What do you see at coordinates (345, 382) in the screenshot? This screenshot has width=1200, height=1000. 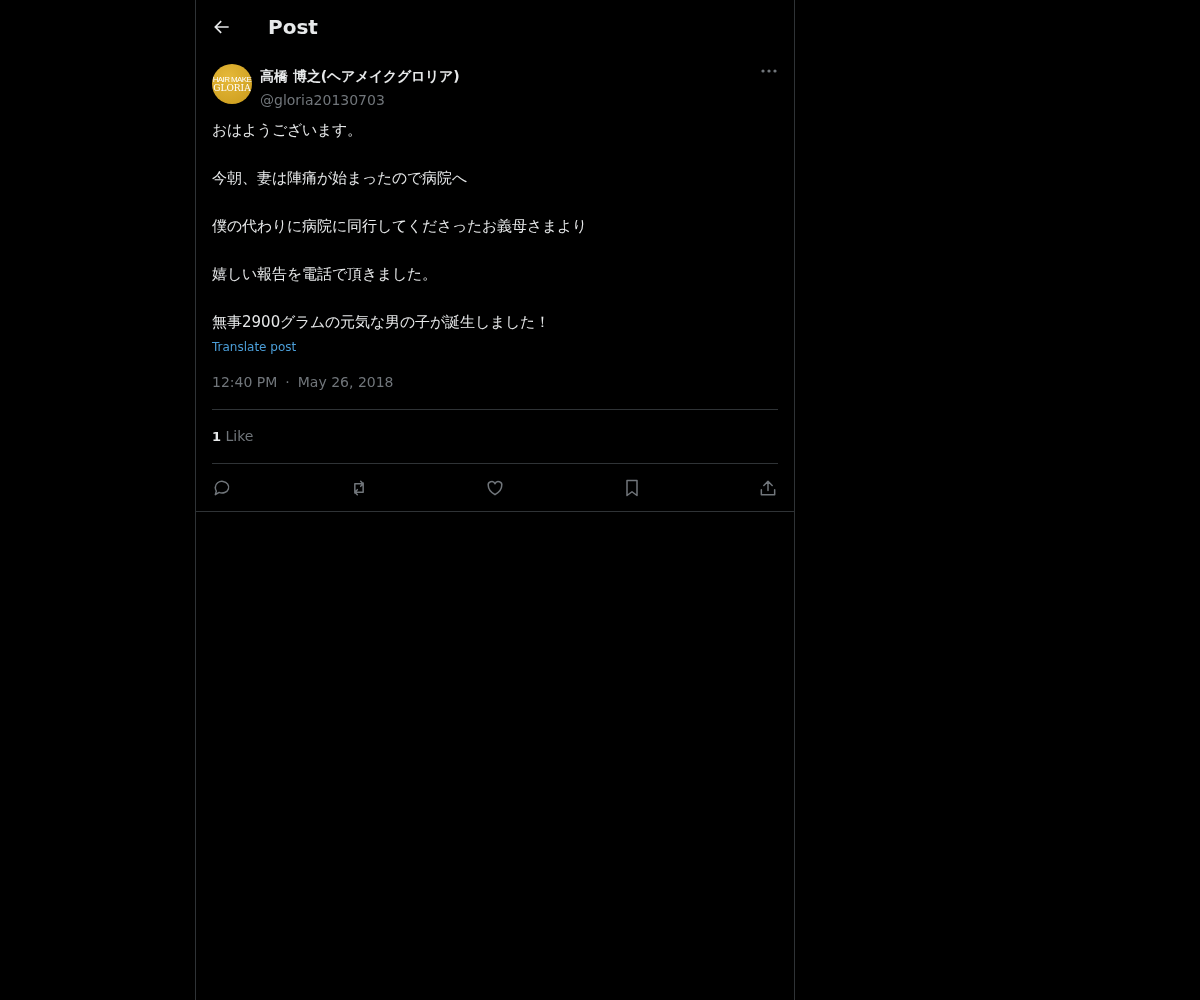 I see `post-date: May 26, 2018` at bounding box center [345, 382].